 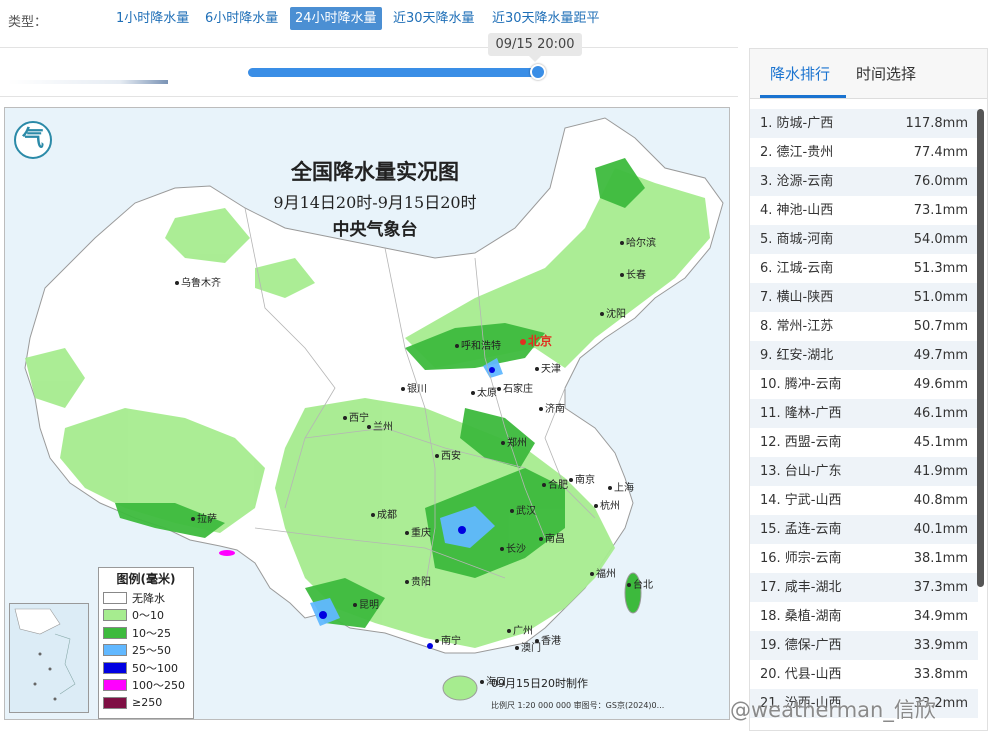 What do you see at coordinates (393, 72) in the screenshot?
I see `slider-fill` at bounding box center [393, 72].